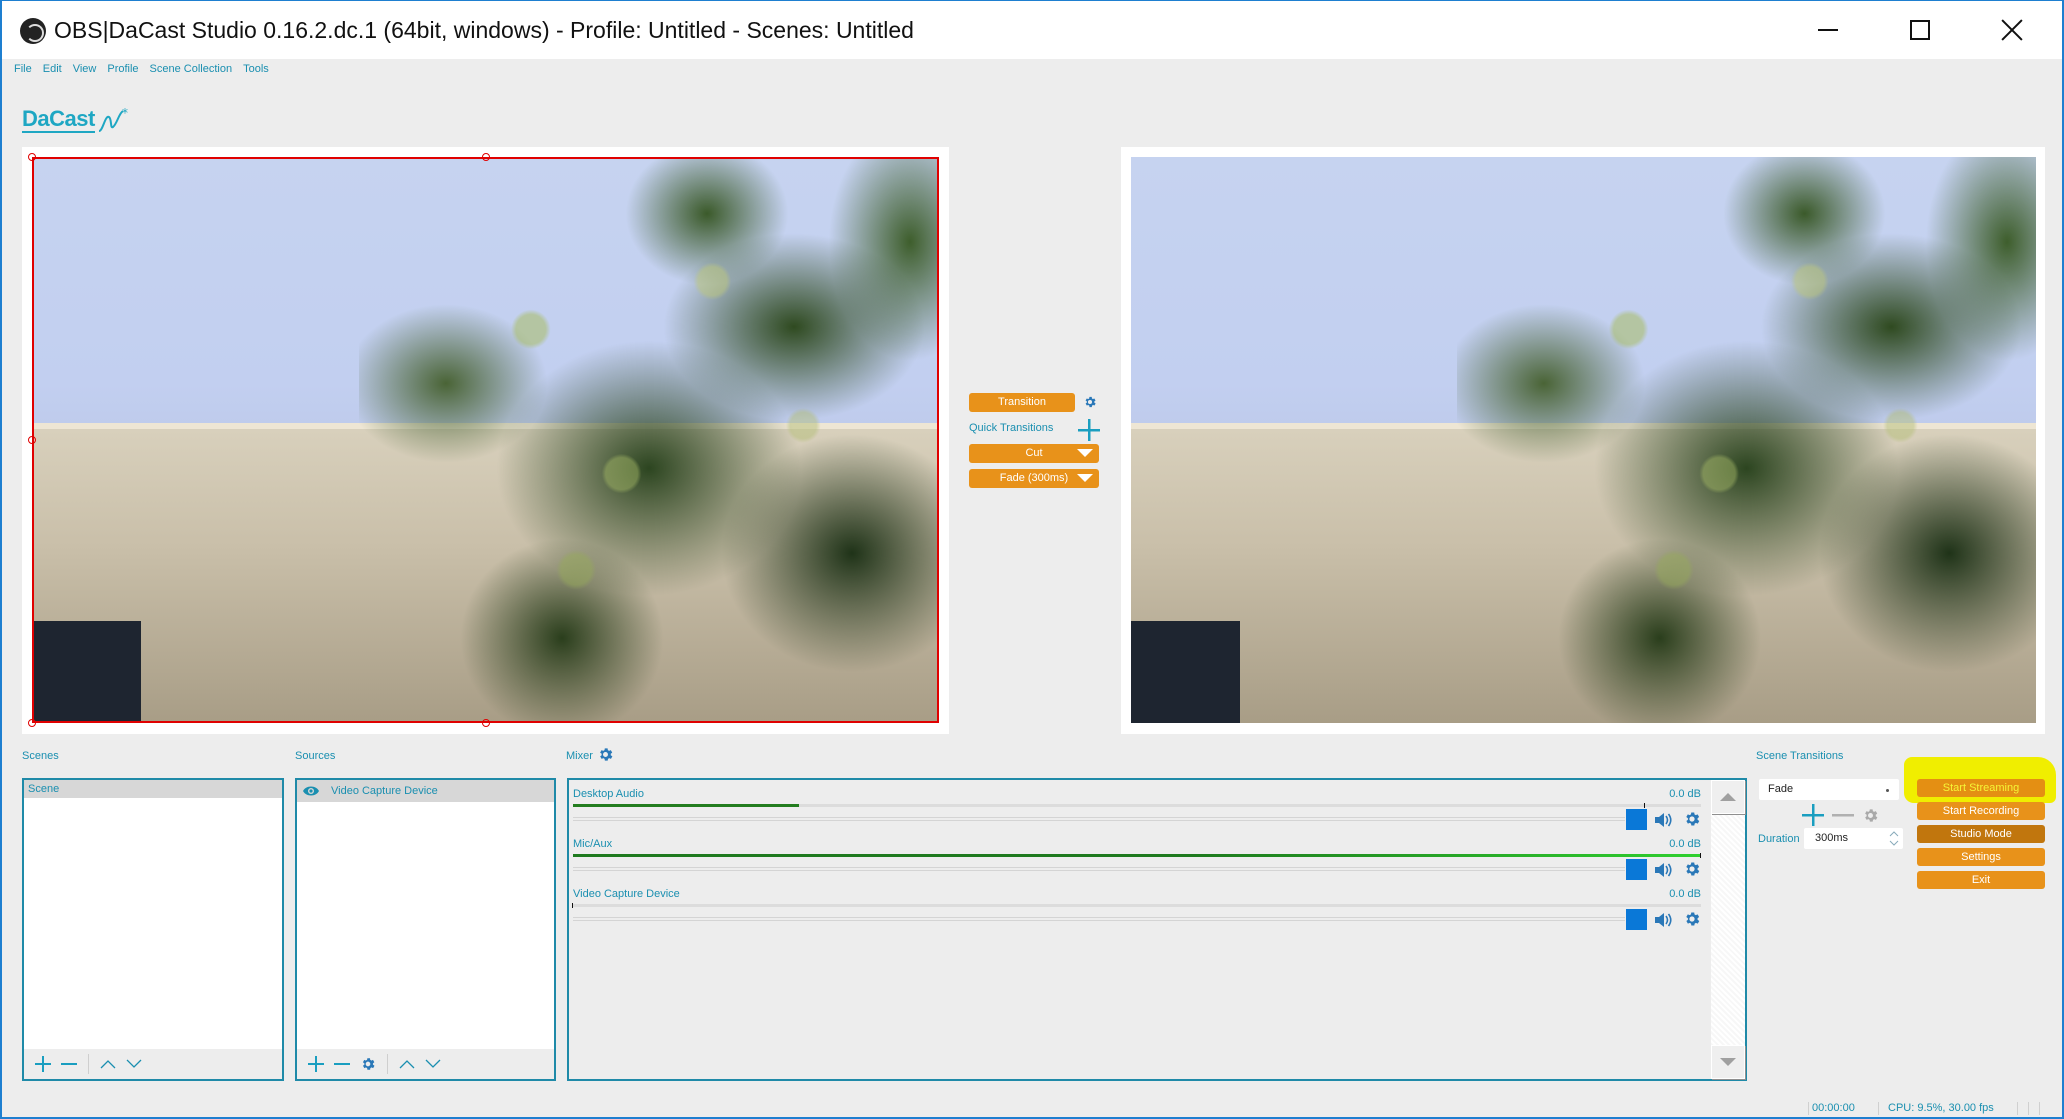  What do you see at coordinates (1089, 430) in the screenshot?
I see `add-quick-transition-plus-icon` at bounding box center [1089, 430].